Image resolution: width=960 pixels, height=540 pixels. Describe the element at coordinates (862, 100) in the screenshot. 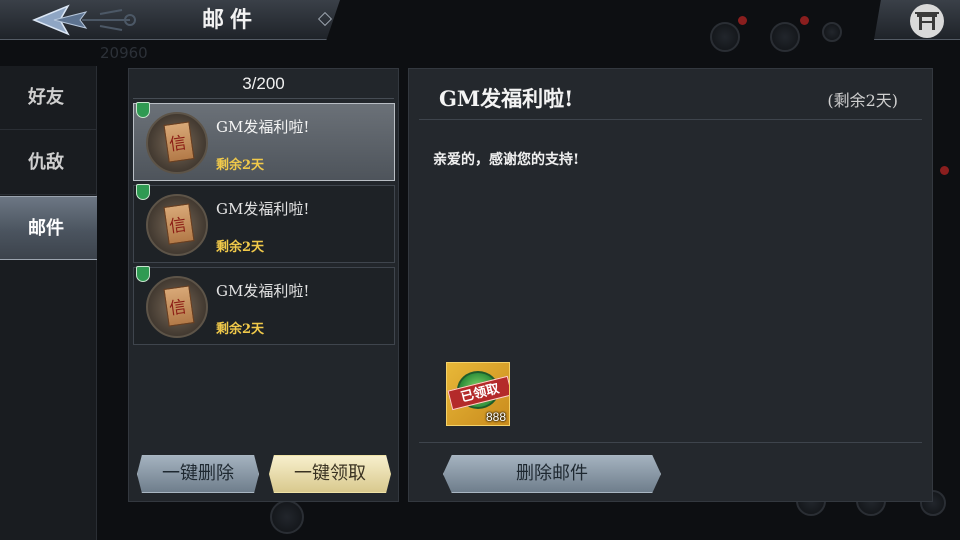

I see `mail-detail-remaining: (剩余2天)` at that location.